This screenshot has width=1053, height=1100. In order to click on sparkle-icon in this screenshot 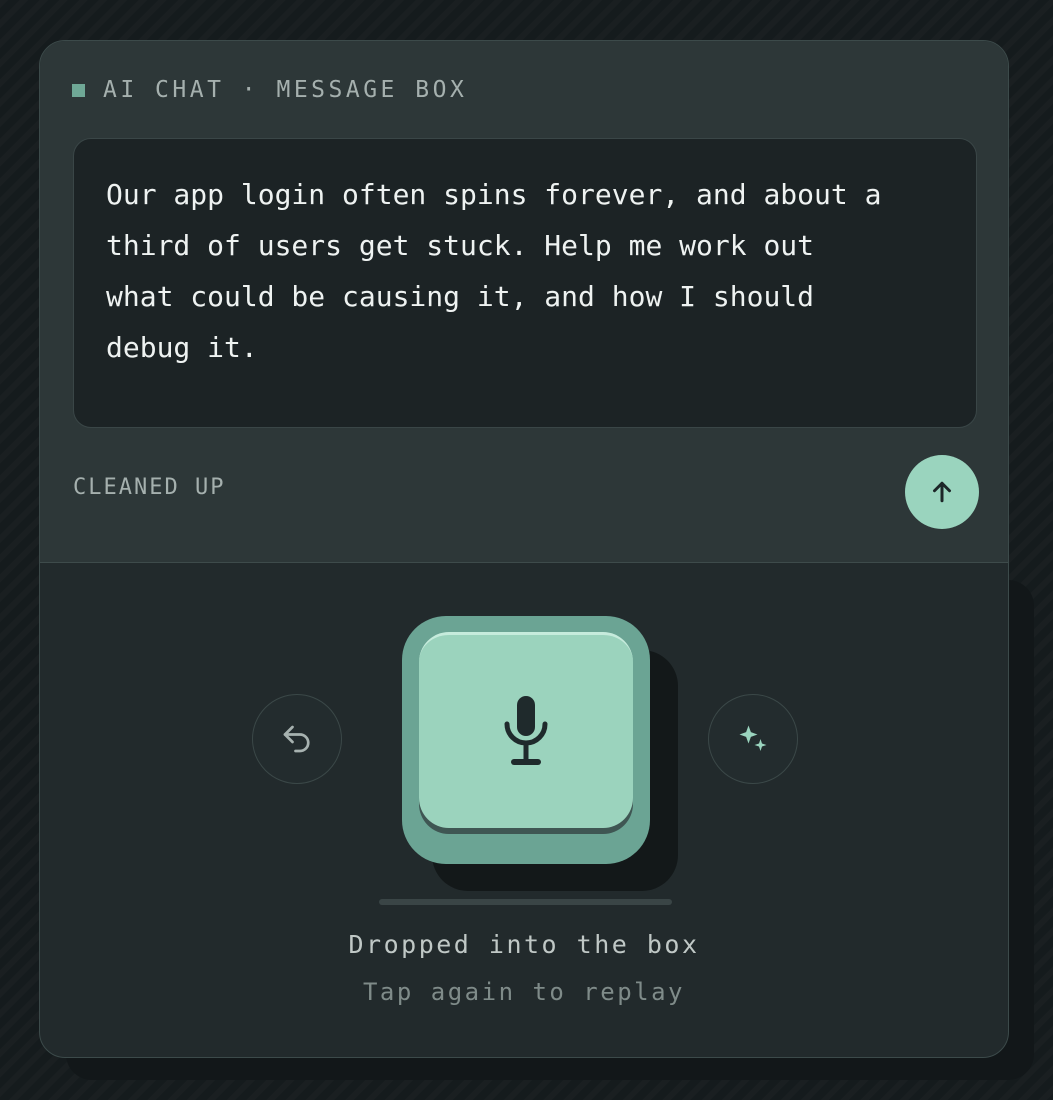, I will do `click(753, 738)`.